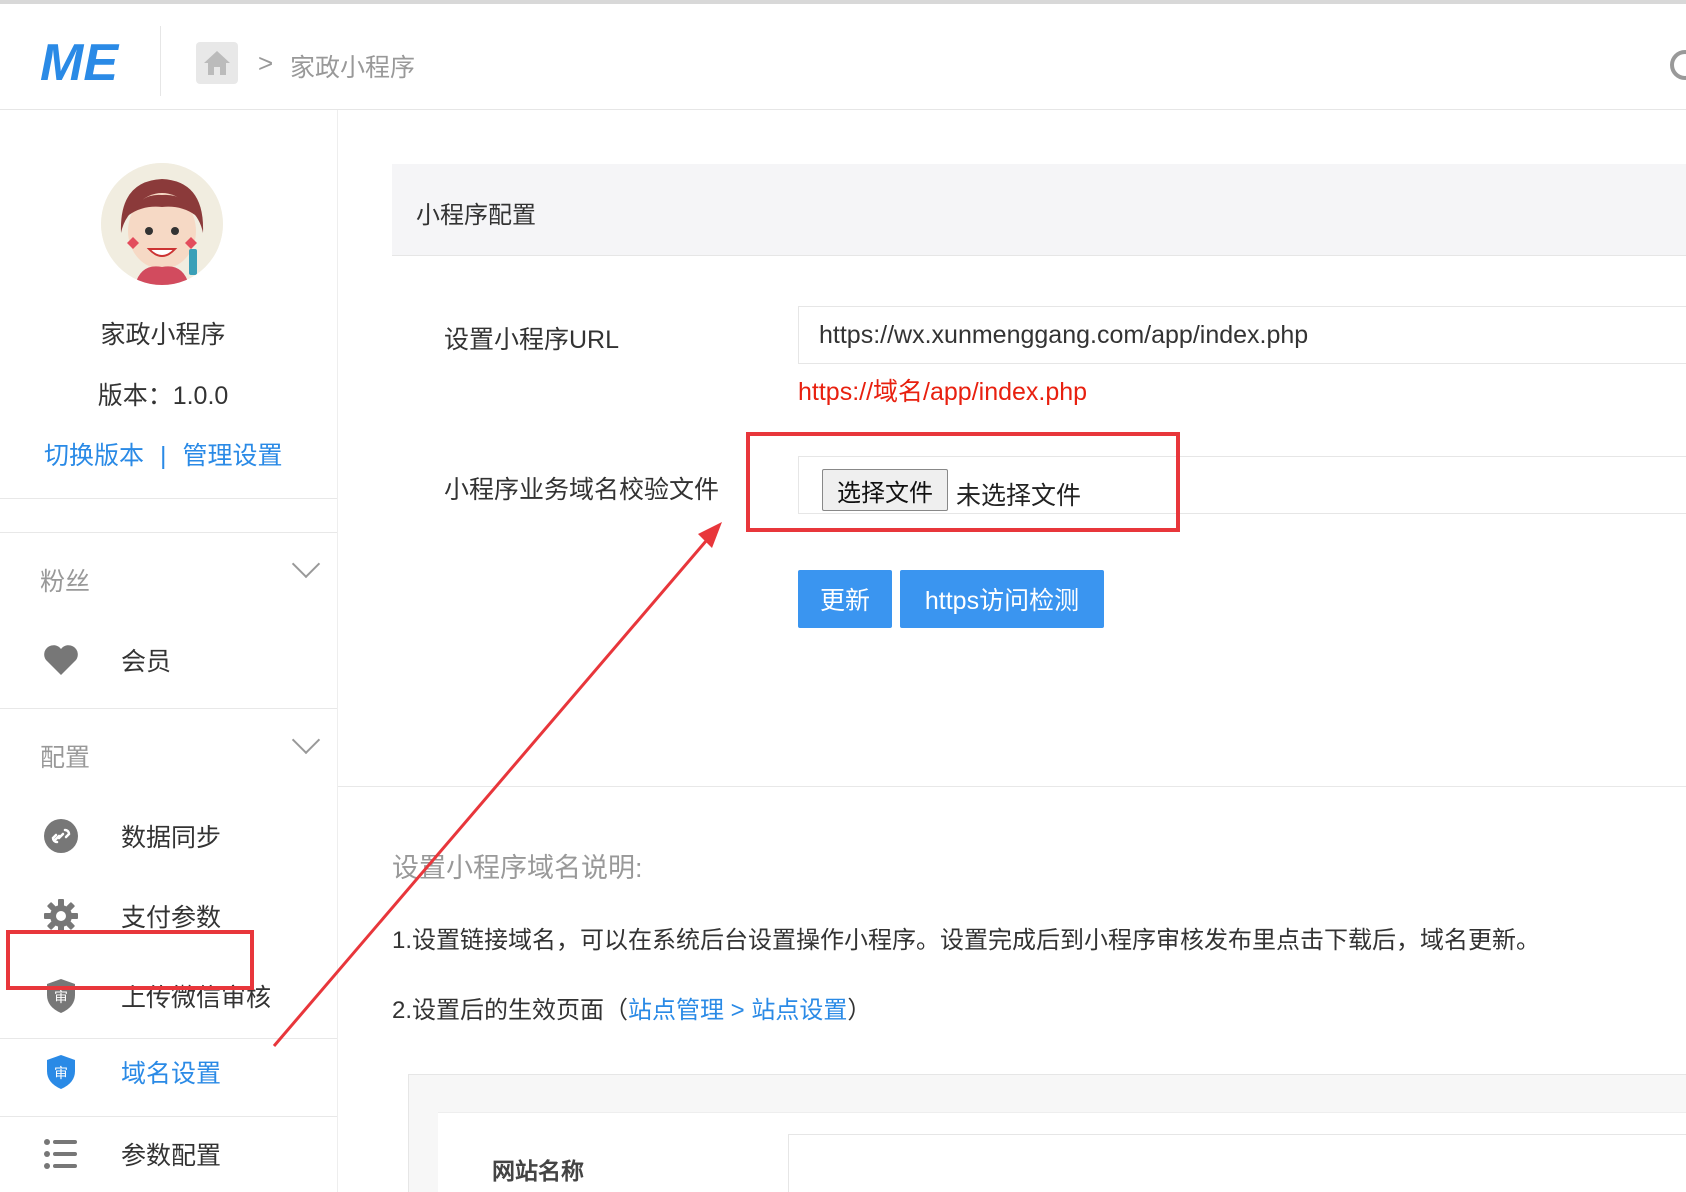 Image resolution: width=1686 pixels, height=1192 pixels. What do you see at coordinates (843, 55) in the screenshot?
I see `top-bar: ME > 家政小程序` at bounding box center [843, 55].